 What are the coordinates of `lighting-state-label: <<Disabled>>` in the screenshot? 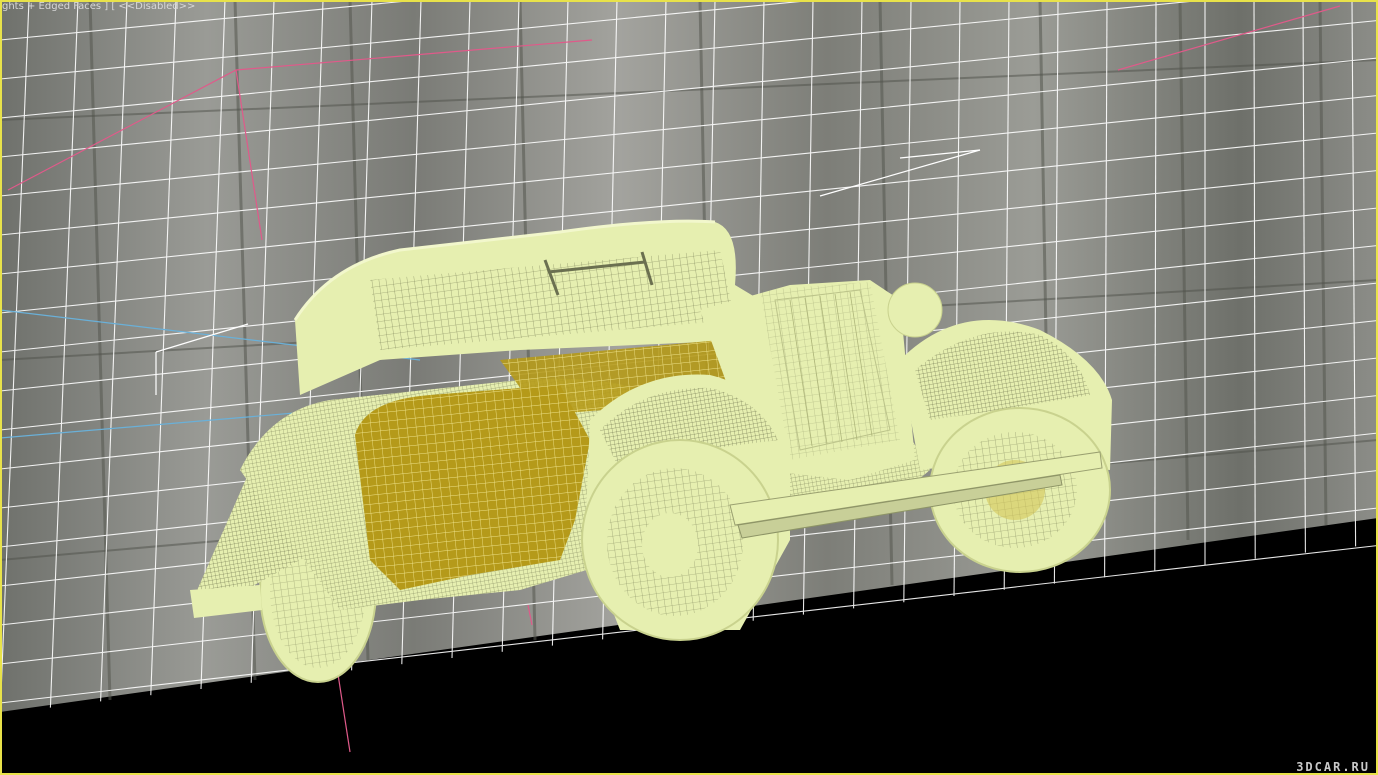 It's located at (156, 6).